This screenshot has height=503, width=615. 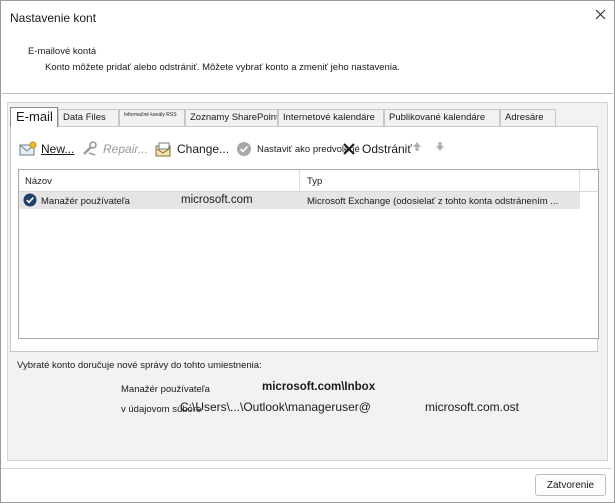 What do you see at coordinates (38, 181) in the screenshot?
I see `column-header-name: Názov` at bounding box center [38, 181].